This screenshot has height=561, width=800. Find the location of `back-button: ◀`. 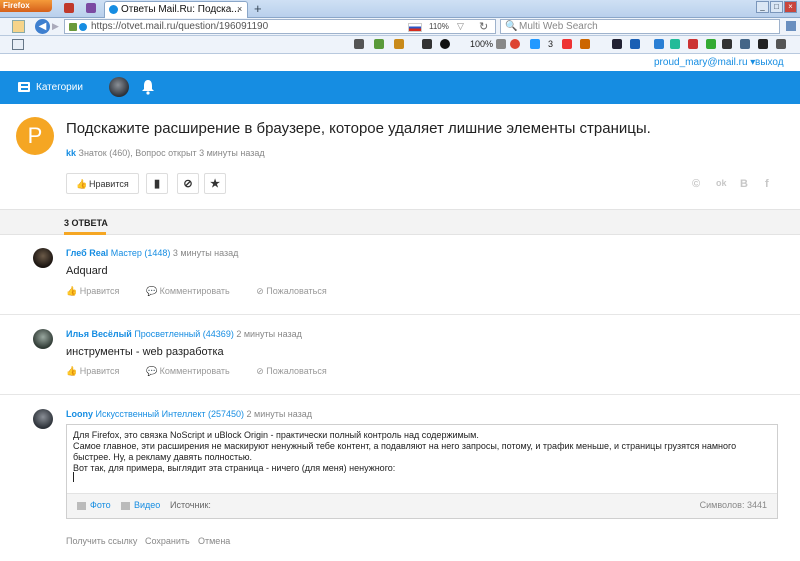

back-button: ◀ is located at coordinates (42, 26).